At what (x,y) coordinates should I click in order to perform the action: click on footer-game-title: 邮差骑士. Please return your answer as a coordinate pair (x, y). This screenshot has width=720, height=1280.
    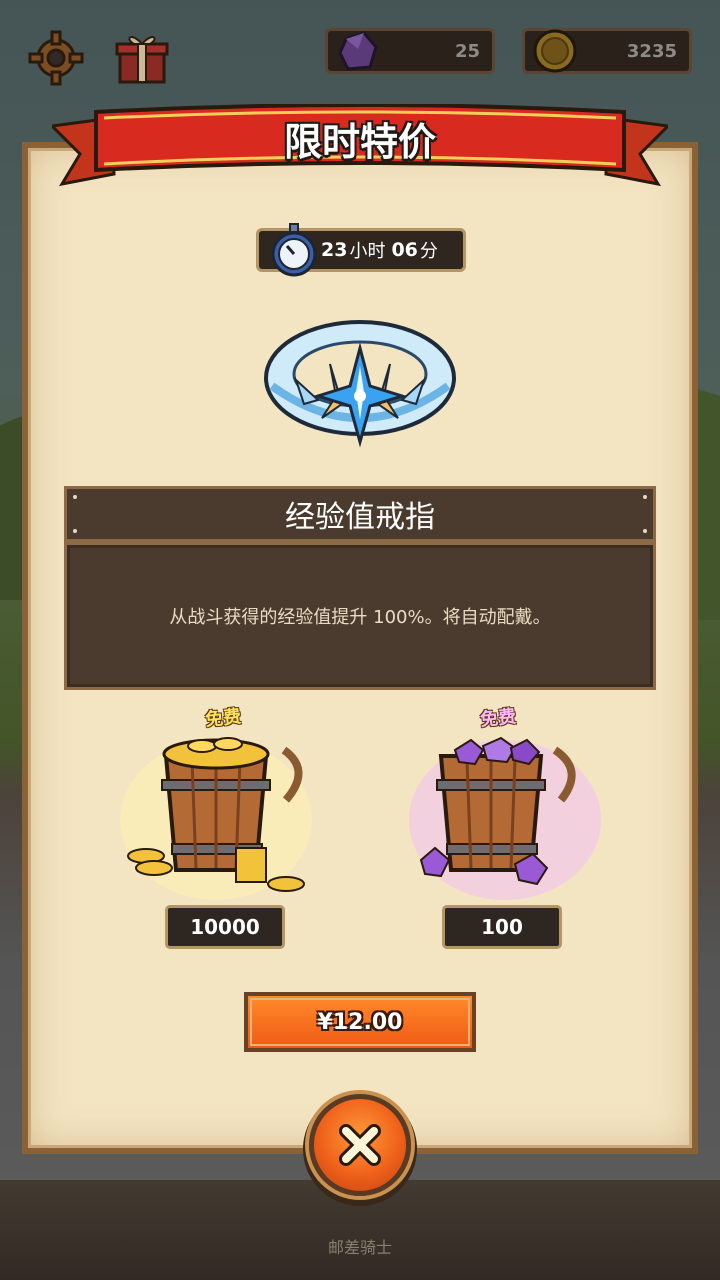
    Looking at the image, I should click on (359, 1247).